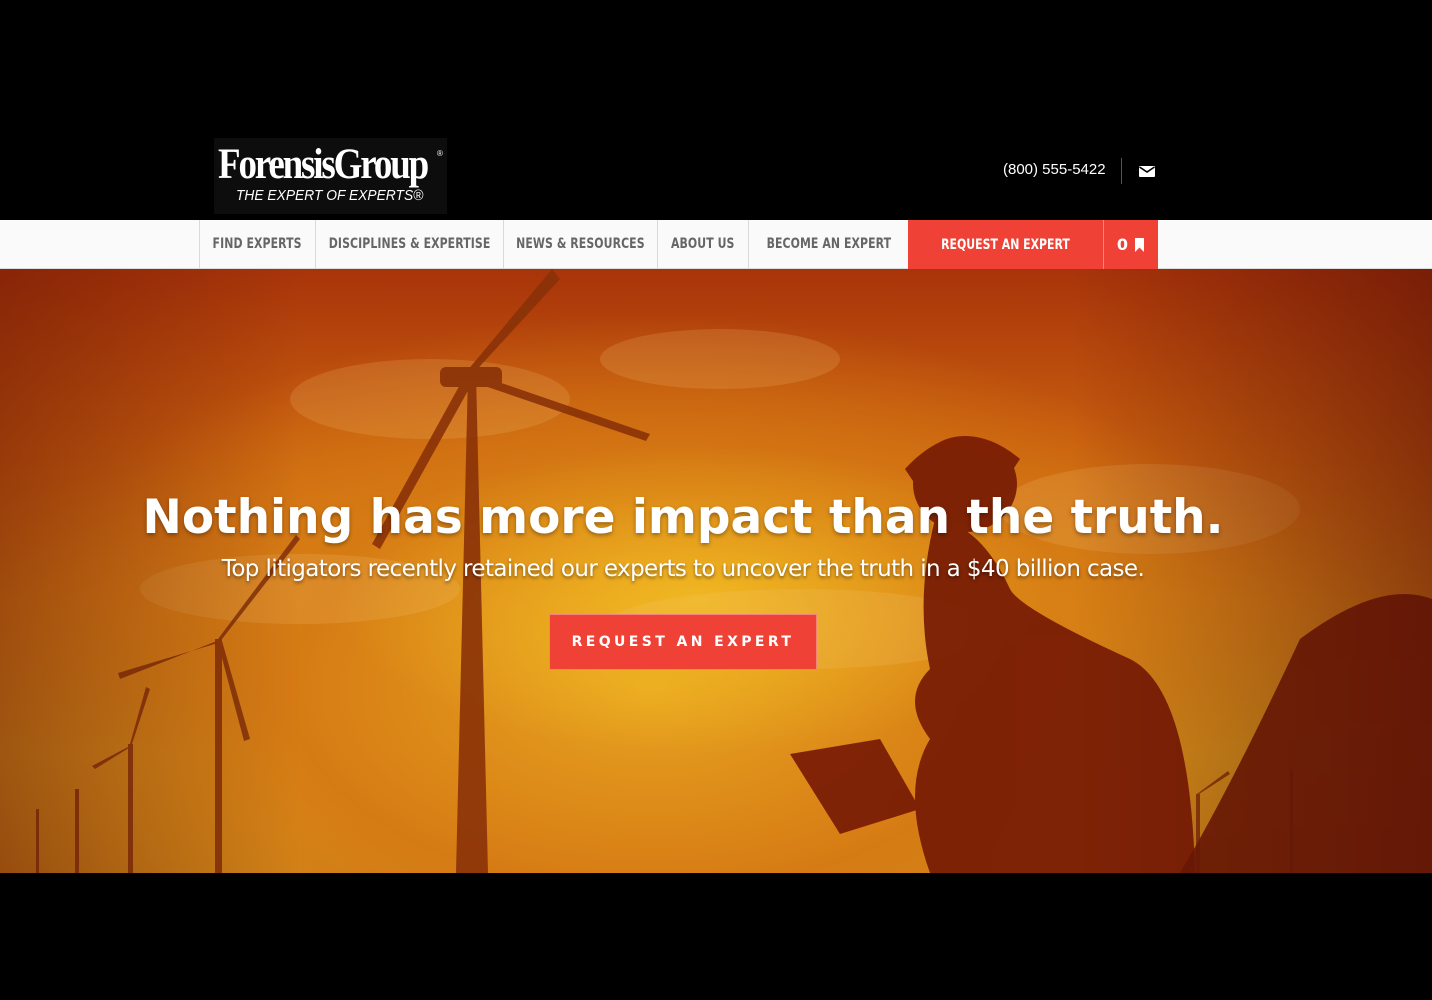 The image size is (1432, 1000). I want to click on bookmark-count: 0, so click(1122, 244).